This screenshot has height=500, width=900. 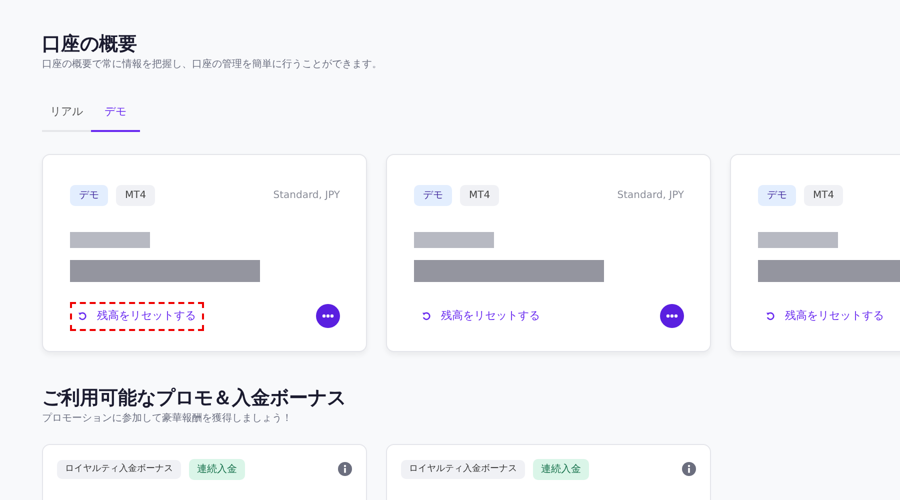 I want to click on page-subtitle: 口座の概要で常に情報を把握し、口座の管理を簡単に行うことができます。, so click(x=212, y=65).